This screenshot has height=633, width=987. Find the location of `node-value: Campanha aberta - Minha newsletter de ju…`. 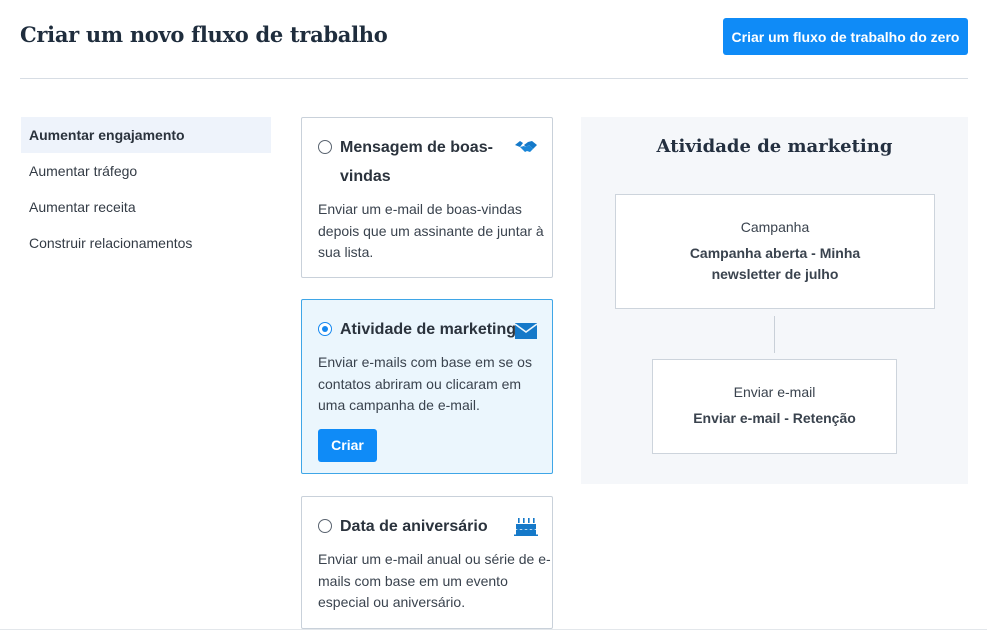

node-value: Campanha aberta - Minha newsletter de ju… is located at coordinates (775, 263).